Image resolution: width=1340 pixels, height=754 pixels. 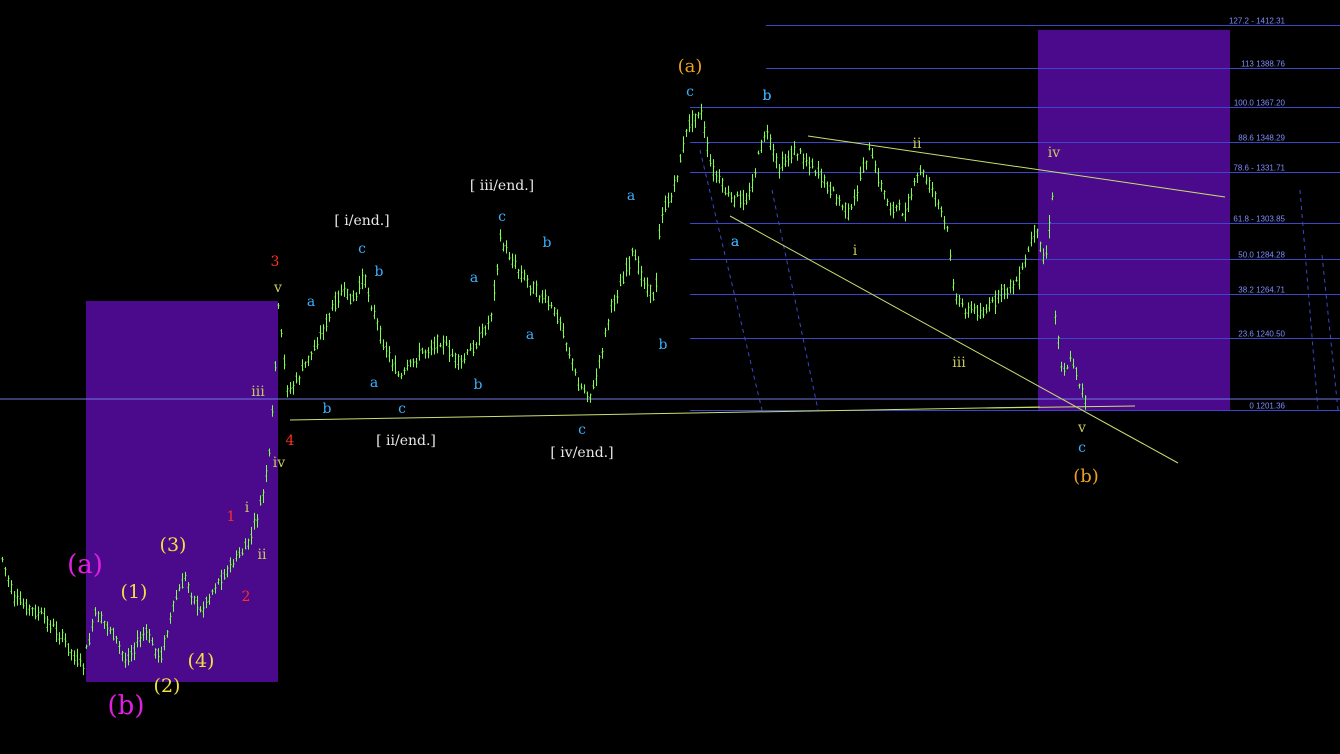 What do you see at coordinates (167, 686) in the screenshot?
I see `wave-label: (2)` at bounding box center [167, 686].